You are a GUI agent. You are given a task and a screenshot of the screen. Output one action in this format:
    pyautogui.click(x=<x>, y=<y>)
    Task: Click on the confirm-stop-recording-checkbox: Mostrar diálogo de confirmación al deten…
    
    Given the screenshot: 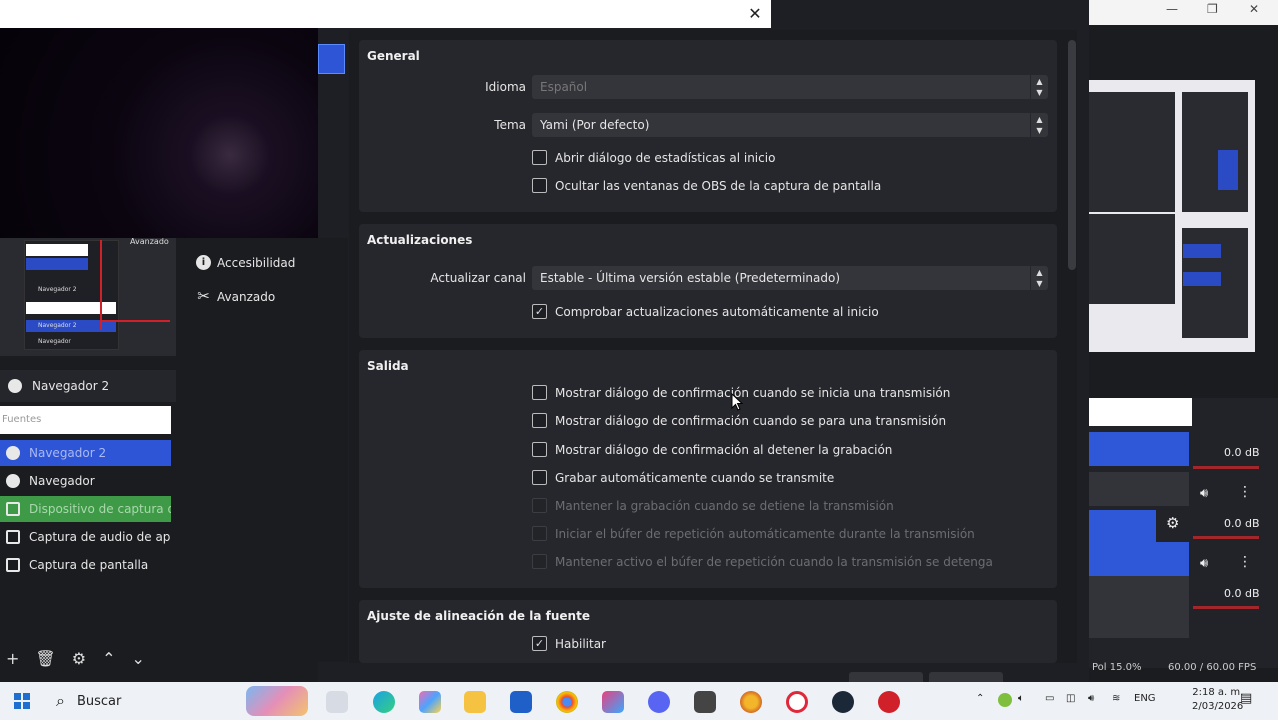 What is the action you would take?
    pyautogui.click(x=712, y=449)
    